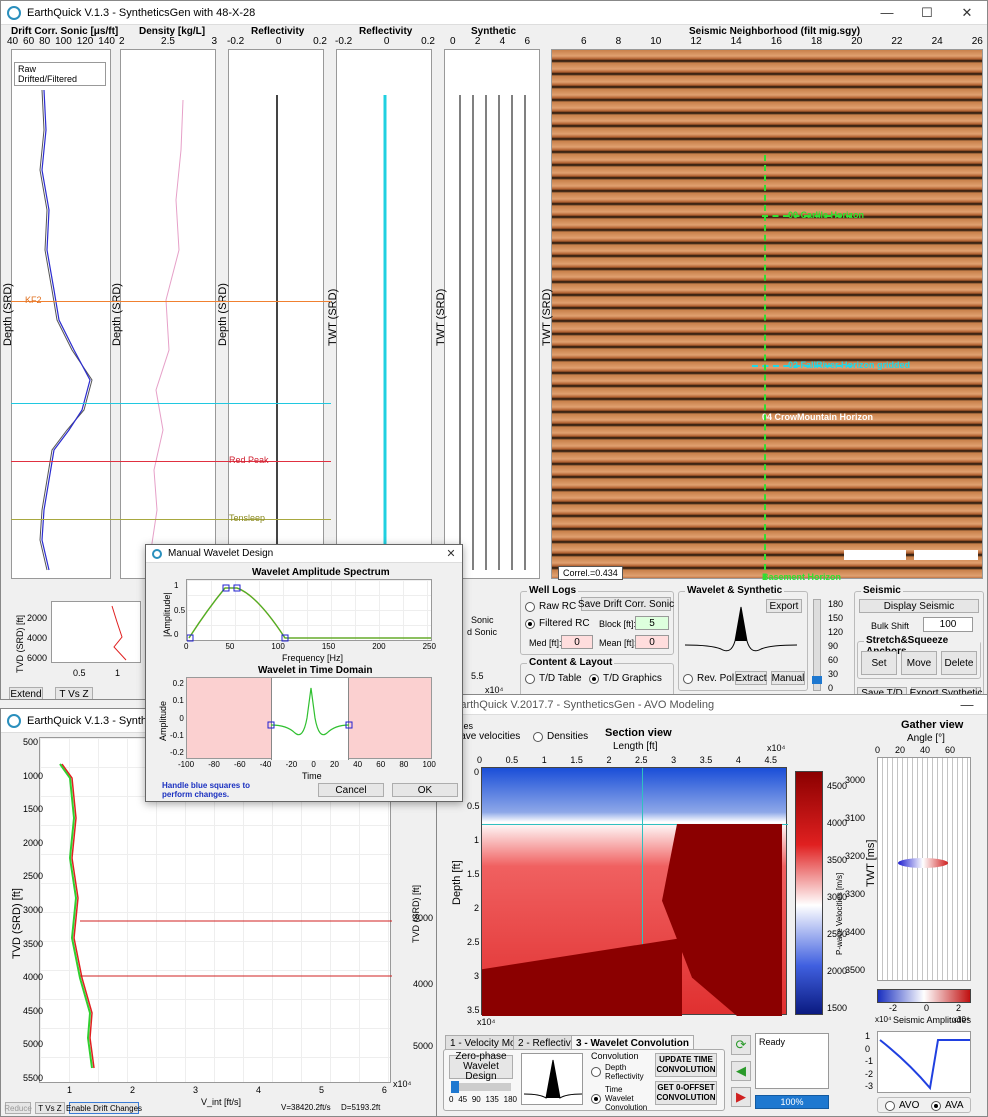 The image size is (988, 1117). Describe the element at coordinates (492, 314) in the screenshot. I see `track-synth-plot` at that location.